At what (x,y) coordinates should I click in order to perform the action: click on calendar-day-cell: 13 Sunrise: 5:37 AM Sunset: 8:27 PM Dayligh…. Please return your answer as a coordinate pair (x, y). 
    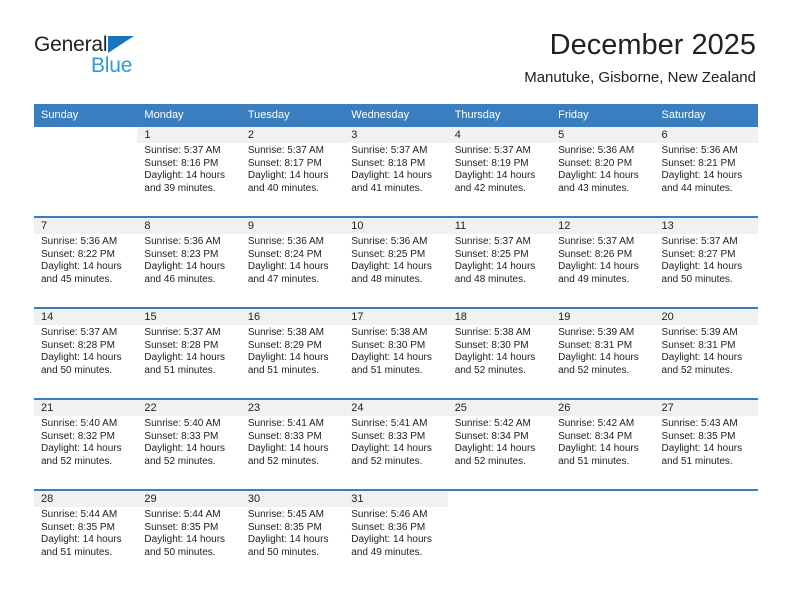
    Looking at the image, I should click on (706, 262).